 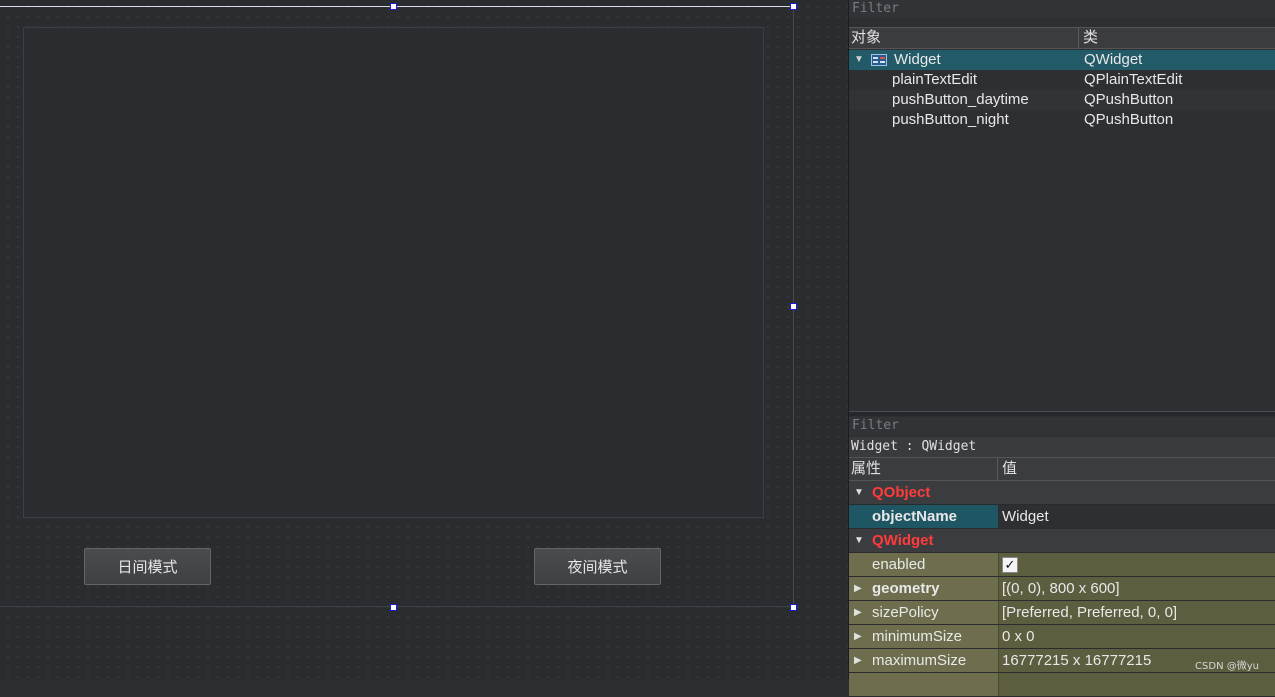 What do you see at coordinates (950, 119) in the screenshot?
I see `object-name: pushButton_night` at bounding box center [950, 119].